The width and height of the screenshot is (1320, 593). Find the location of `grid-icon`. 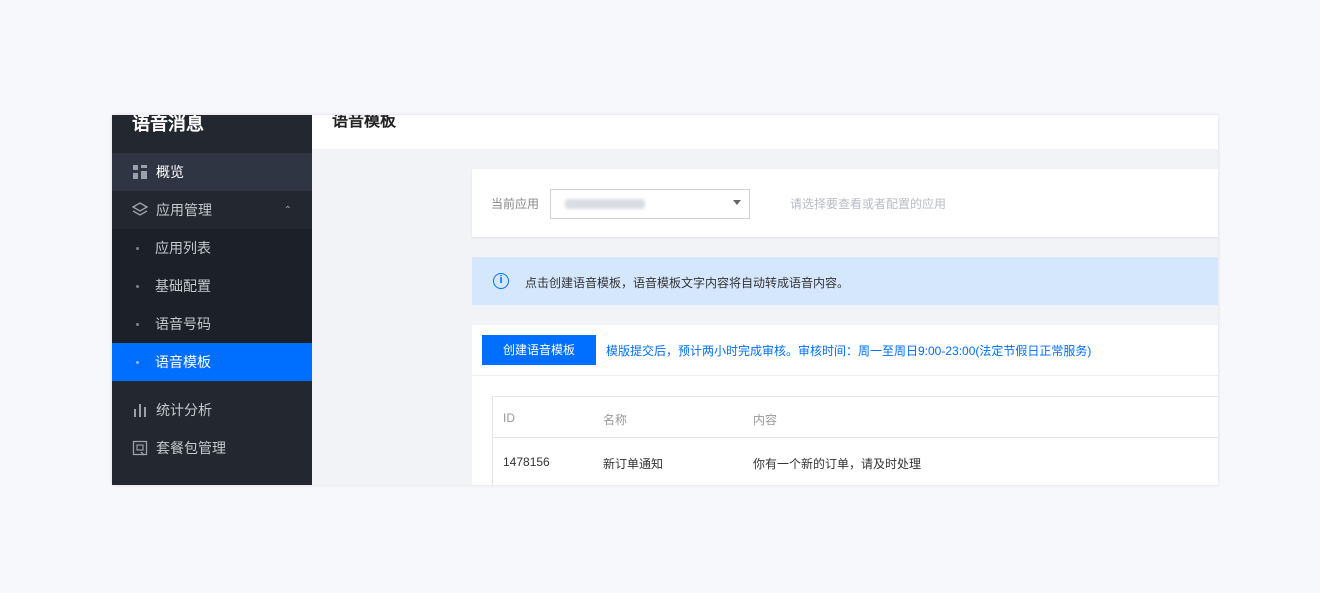

grid-icon is located at coordinates (140, 172).